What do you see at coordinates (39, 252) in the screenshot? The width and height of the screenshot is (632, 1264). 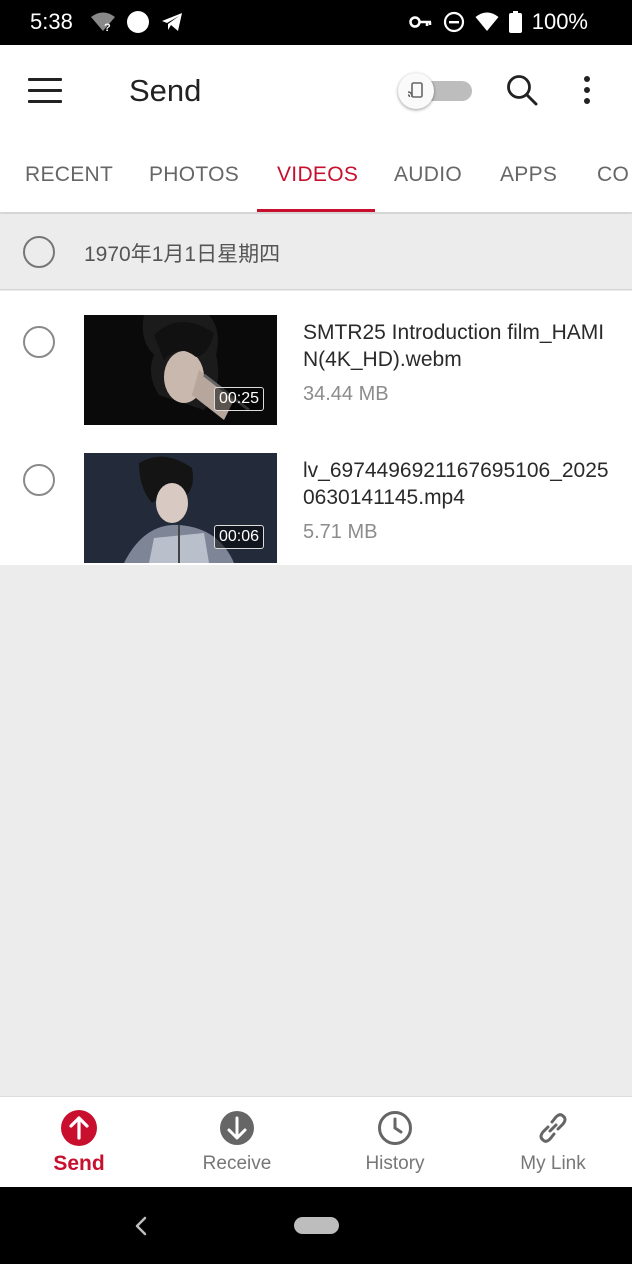 I see `select-group-radio` at bounding box center [39, 252].